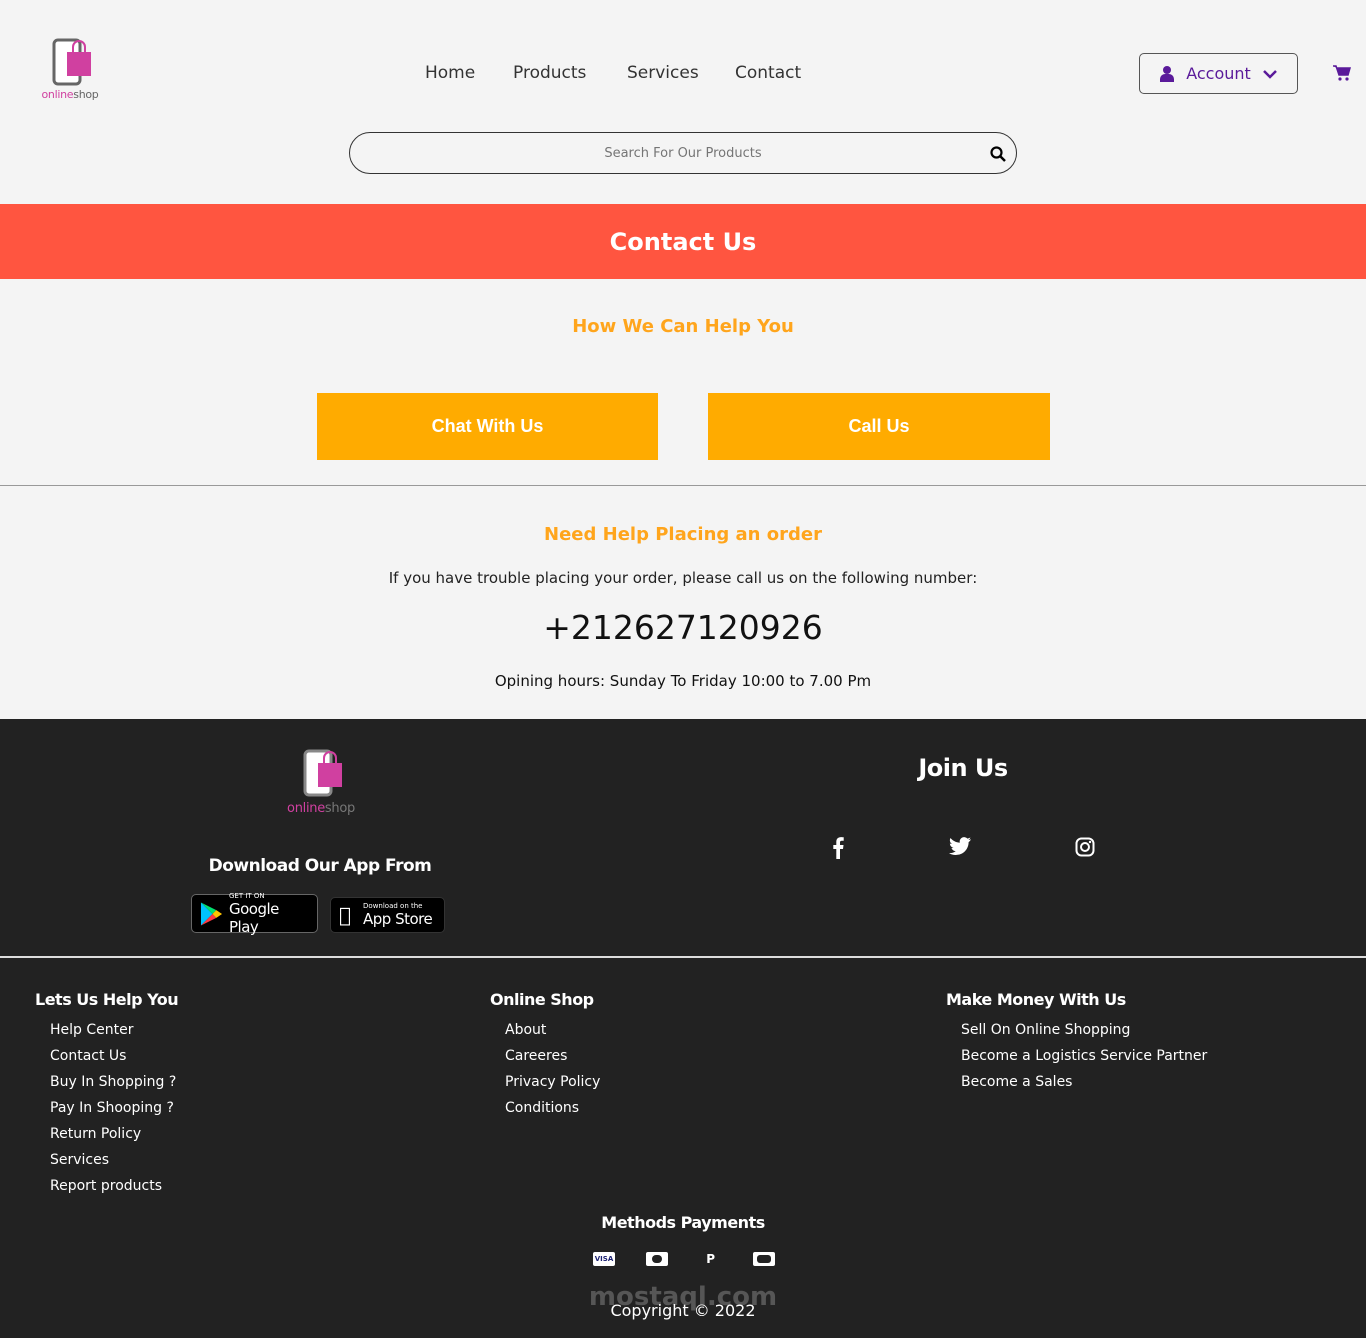 The width and height of the screenshot is (1366, 1338). Describe the element at coordinates (998, 154) in the screenshot. I see `search-icon` at that location.